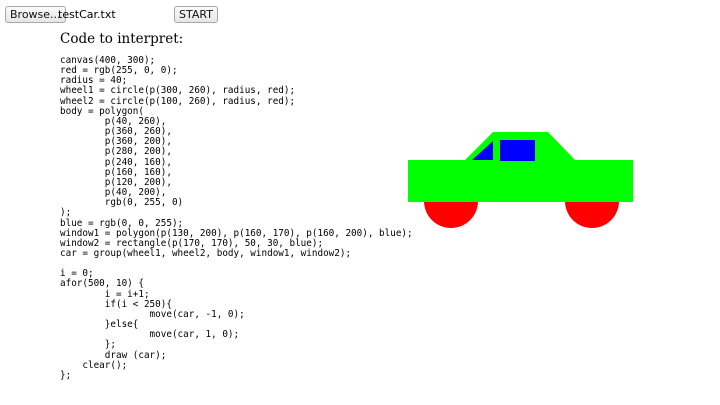 This screenshot has height=405, width=720. What do you see at coordinates (196, 14) in the screenshot?
I see `start-button: START` at bounding box center [196, 14].